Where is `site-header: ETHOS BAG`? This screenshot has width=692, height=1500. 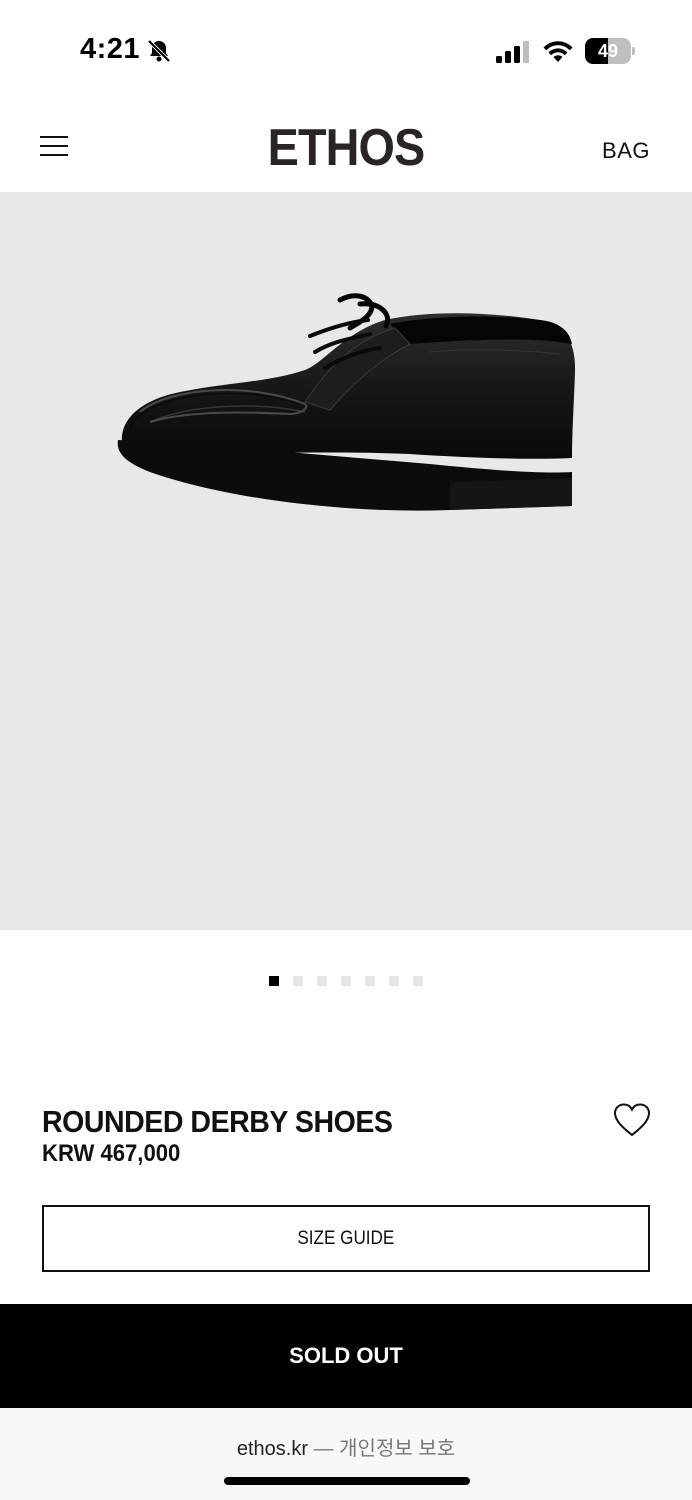
site-header: ETHOS BAG is located at coordinates (346, 146).